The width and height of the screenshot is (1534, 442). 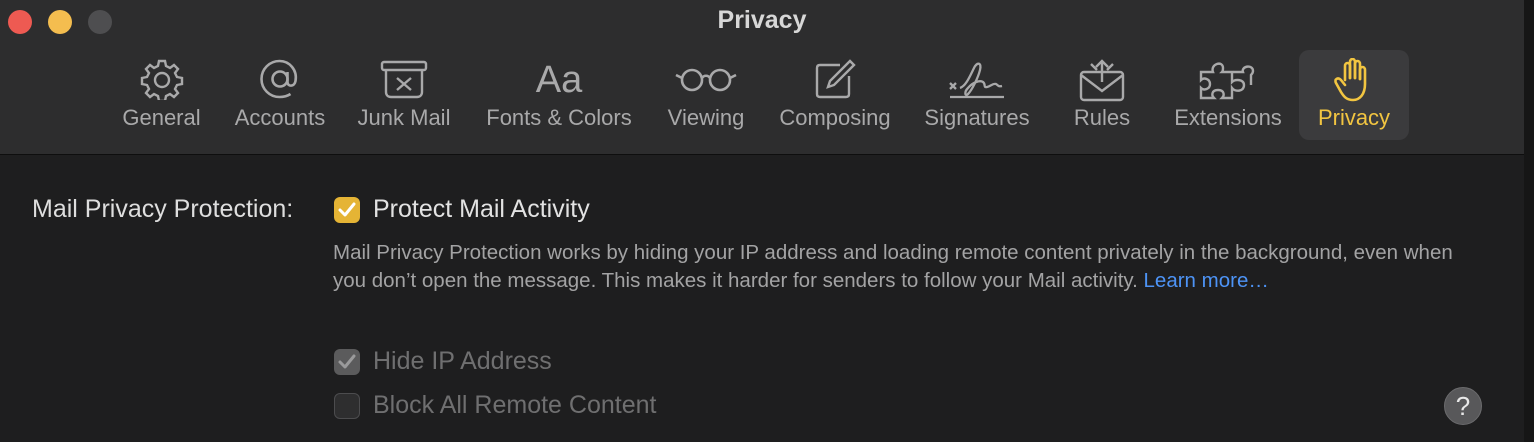 I want to click on tab-privacy-label: Privacy, so click(x=1354, y=117).